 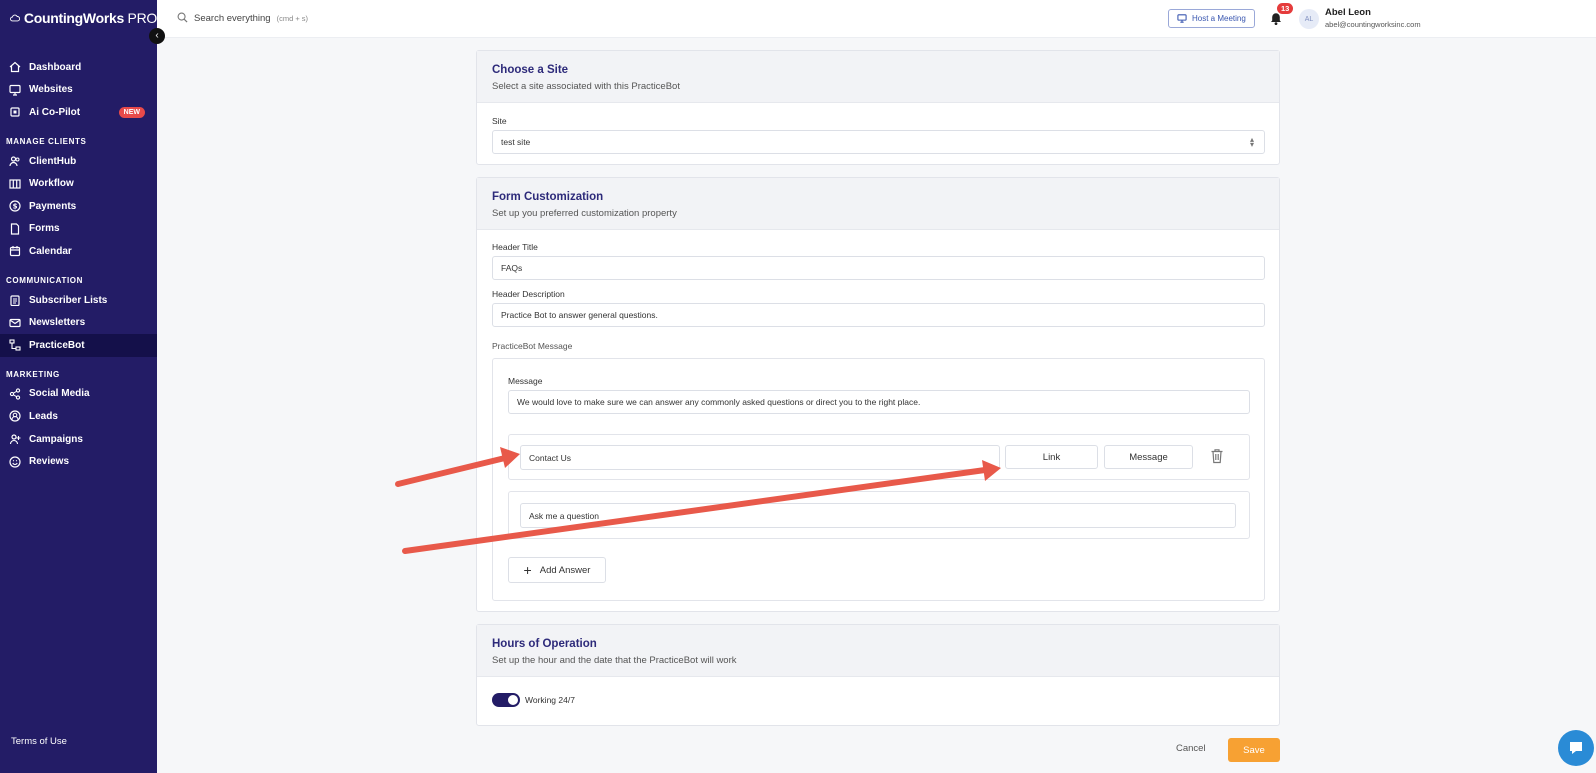 What do you see at coordinates (528, 294) in the screenshot?
I see `header-description-label: Header Description` at bounding box center [528, 294].